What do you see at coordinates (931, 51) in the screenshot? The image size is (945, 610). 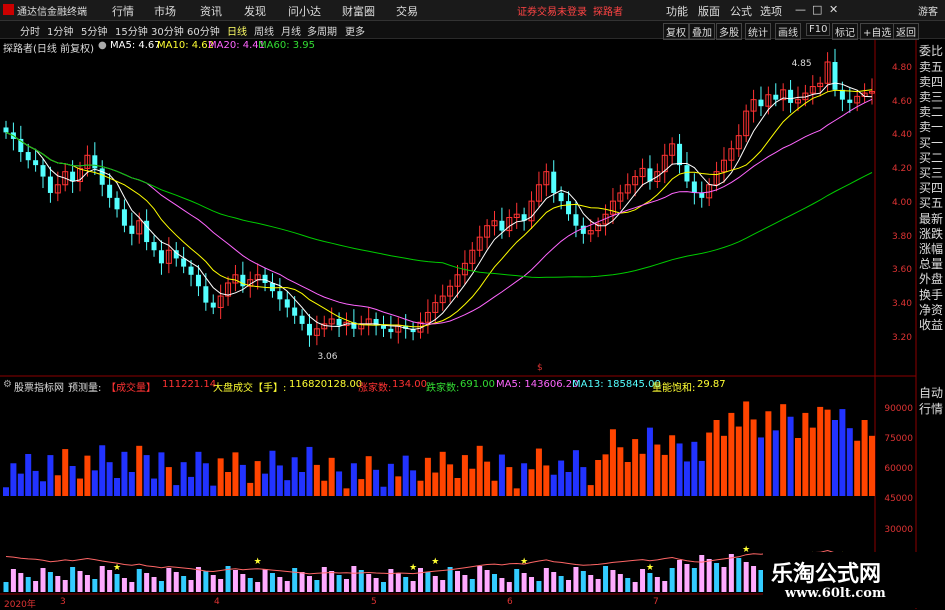 I see `side-item-weibi: 委比` at bounding box center [931, 51].